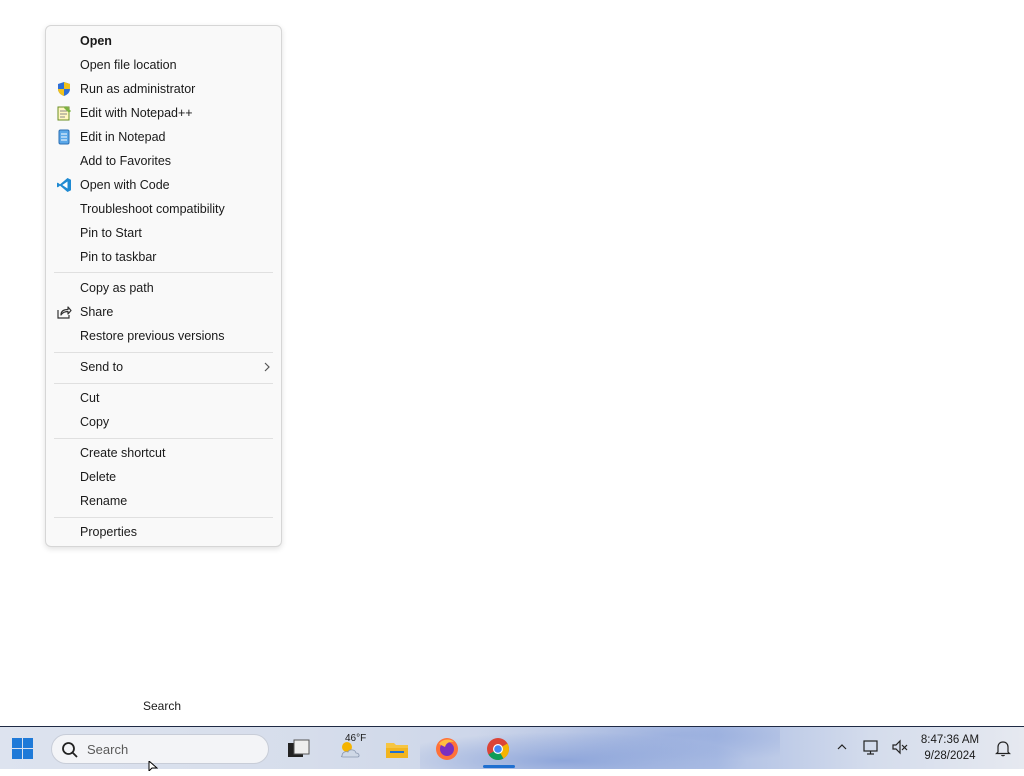 This screenshot has width=1024, height=776. I want to click on network-icon, so click(871, 748).